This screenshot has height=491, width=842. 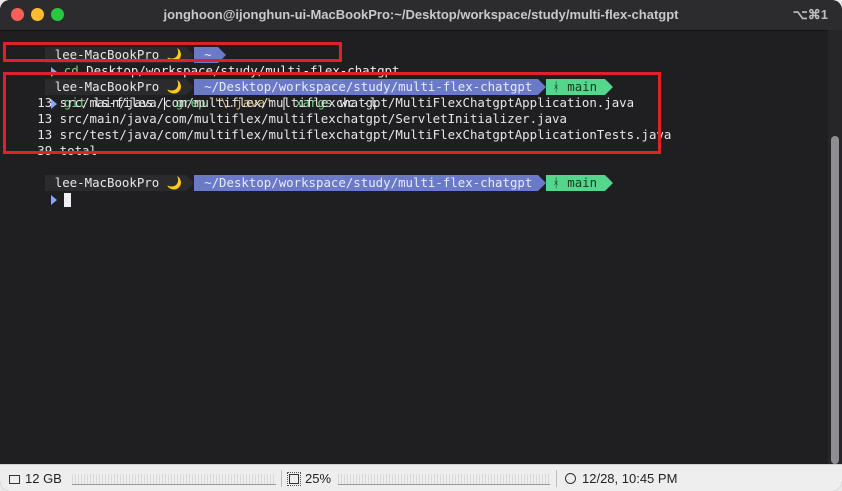 What do you see at coordinates (17, 14) in the screenshot?
I see `close-window-button` at bounding box center [17, 14].